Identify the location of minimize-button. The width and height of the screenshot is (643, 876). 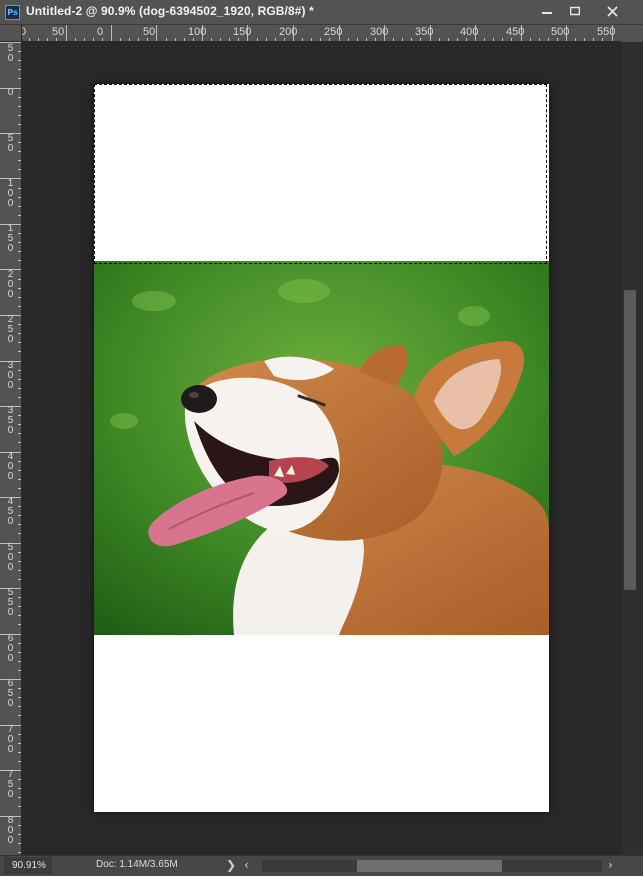
(547, 11).